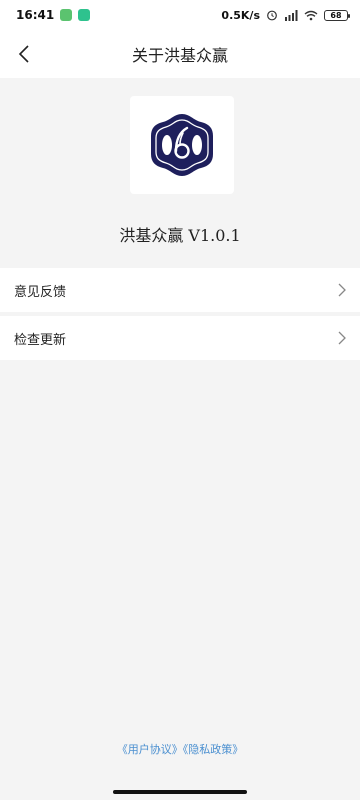 The width and height of the screenshot is (360, 800). Describe the element at coordinates (180, 290) in the screenshot. I see `feedback-item: 意见反馈` at that location.